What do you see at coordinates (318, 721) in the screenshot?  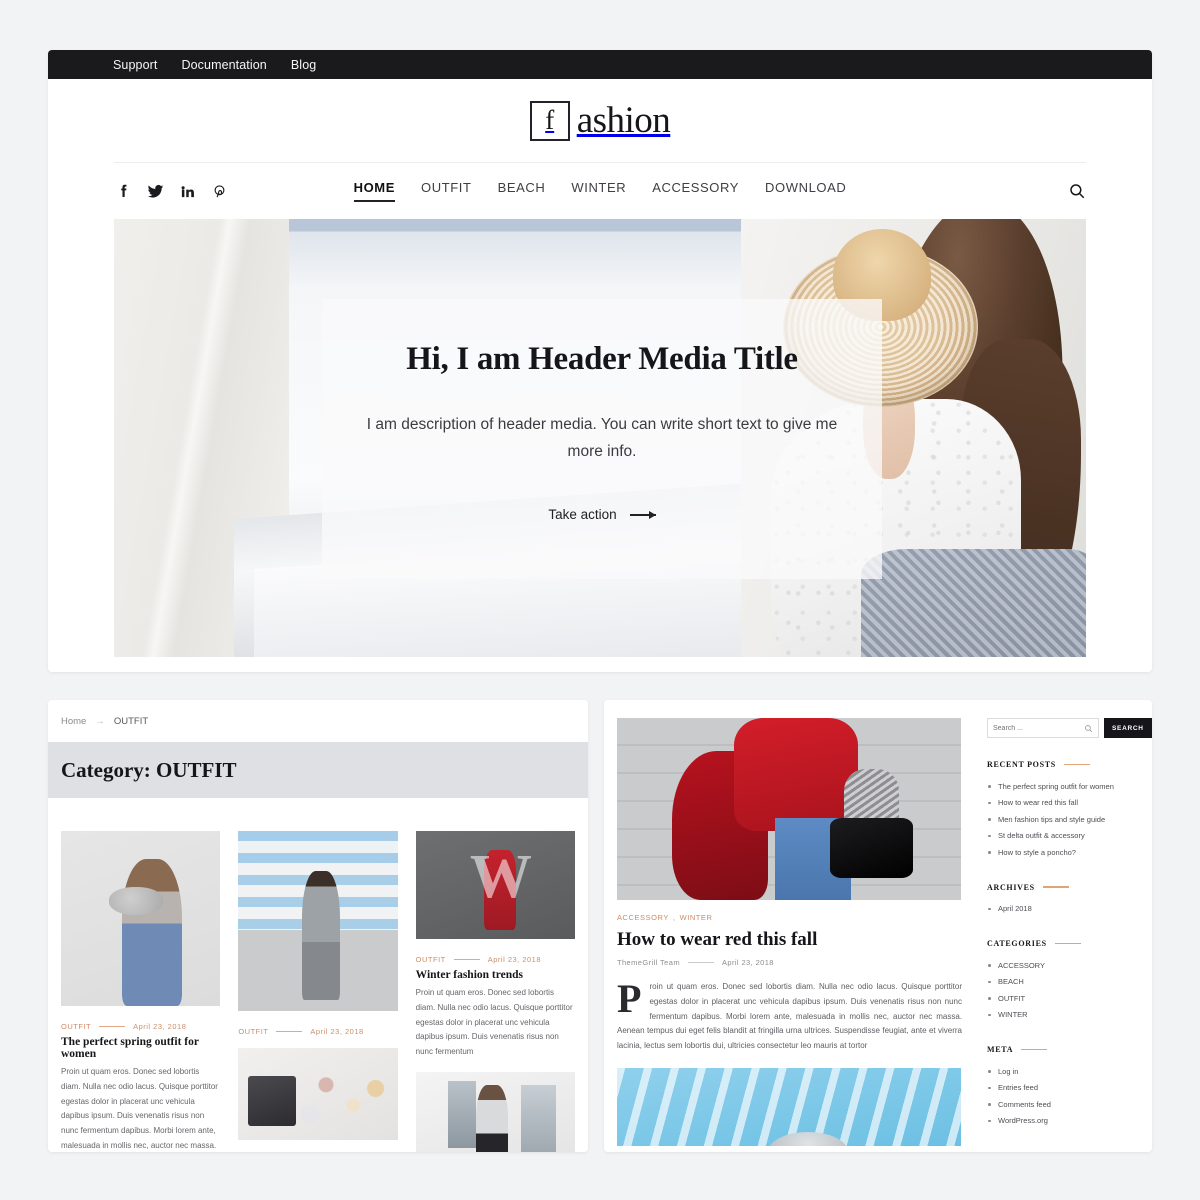 I see `breadcrumb: Home → OUTFIT` at bounding box center [318, 721].